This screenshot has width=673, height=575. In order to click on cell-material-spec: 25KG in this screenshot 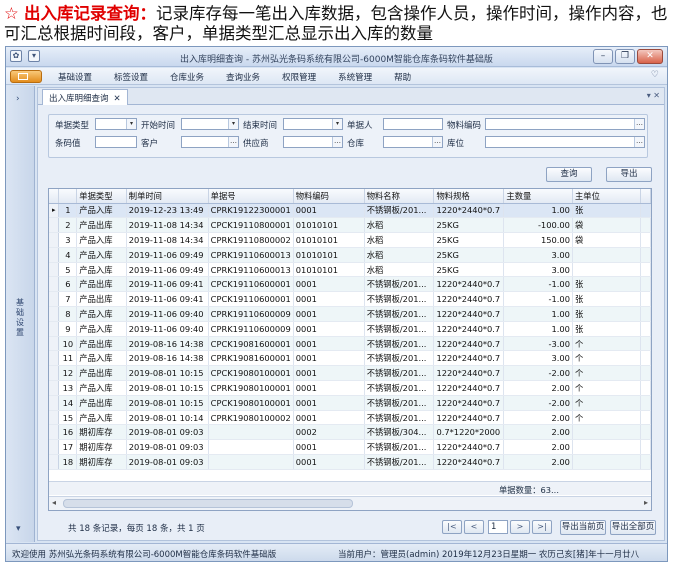, I will do `click(469, 255)`.